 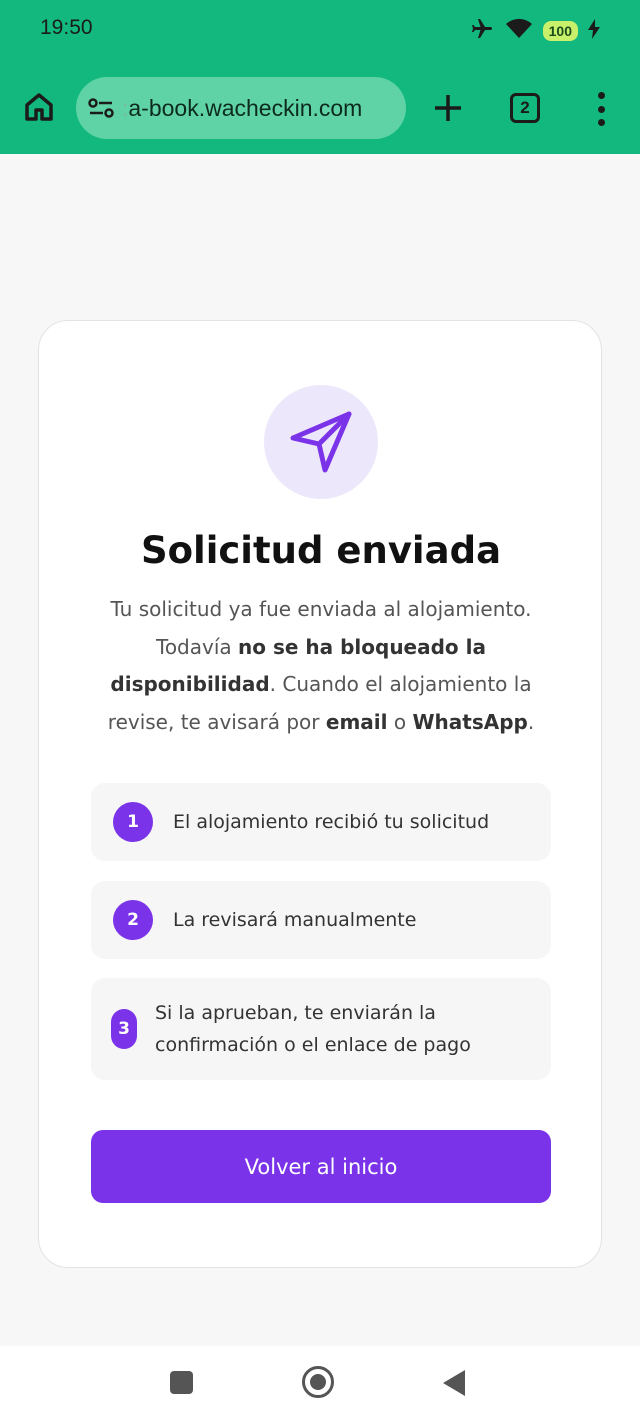 I want to click on url-domain: a-book.wacheckin.com, so click(x=245, y=107).